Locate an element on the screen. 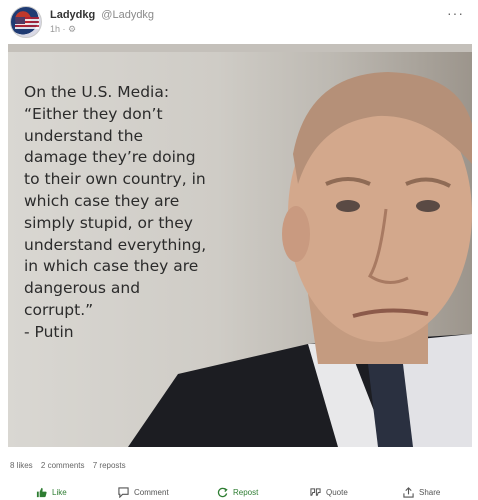 This screenshot has width=478, height=500. quote-line: - Putin is located at coordinates (49, 331).